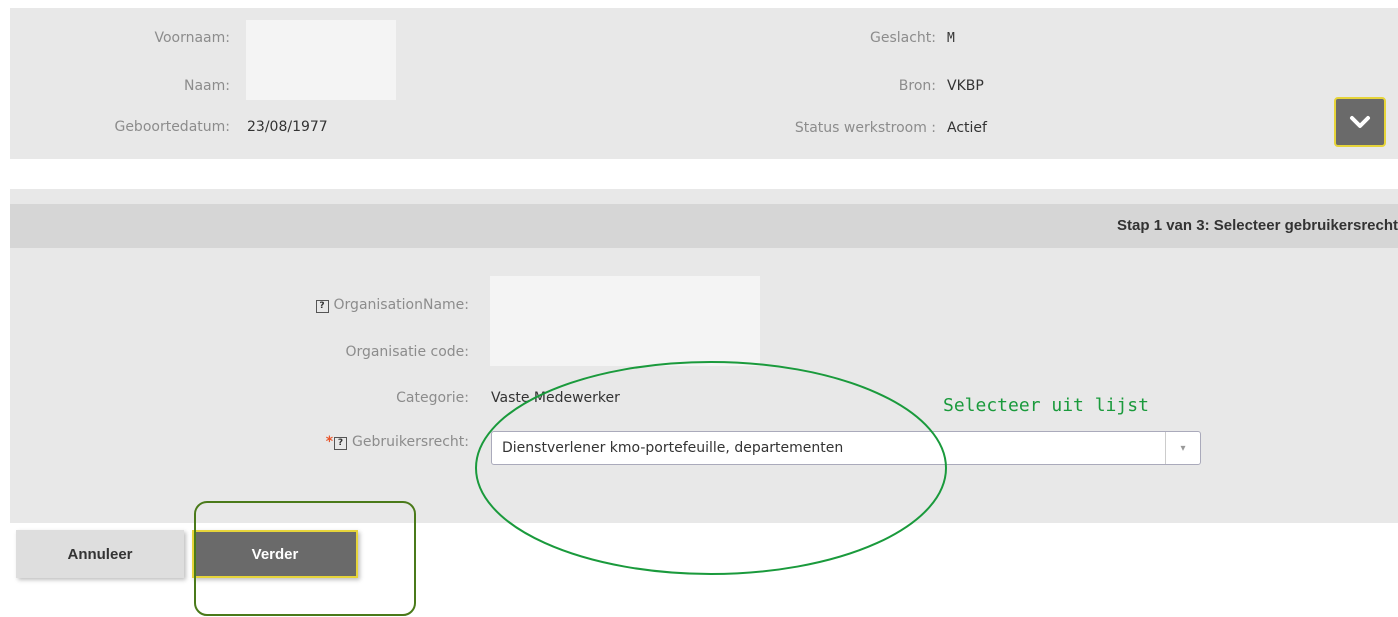  Describe the element at coordinates (432, 398) in the screenshot. I see `categorie-label: Categorie:` at that location.